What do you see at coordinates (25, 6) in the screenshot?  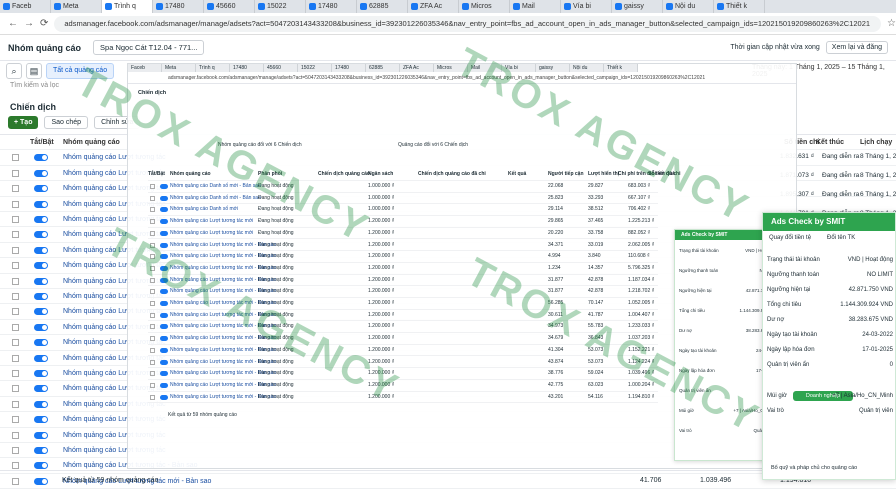 I see `browser-tab: Faceb` at bounding box center [25, 6].